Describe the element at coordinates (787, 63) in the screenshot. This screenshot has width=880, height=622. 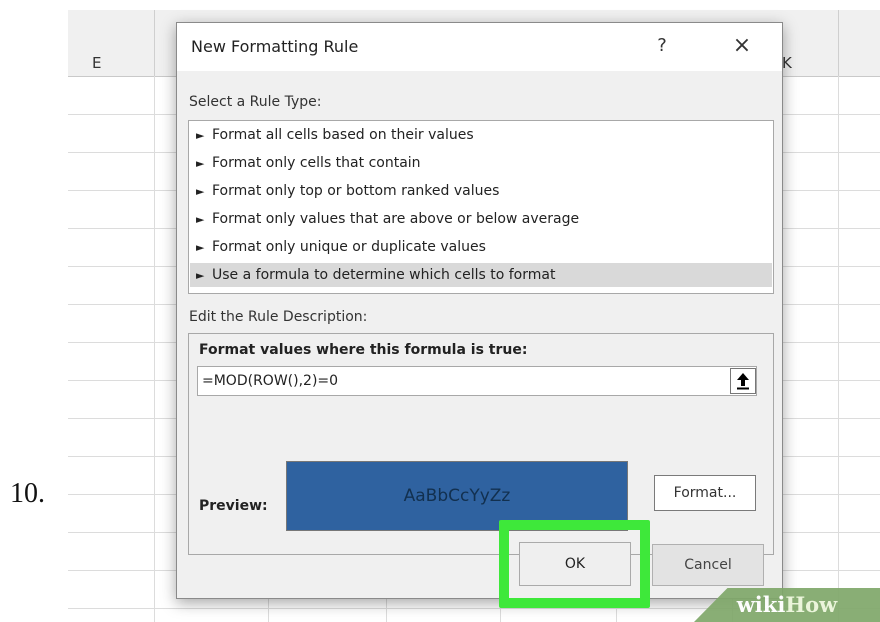
I see `column-letter-k: K` at that location.